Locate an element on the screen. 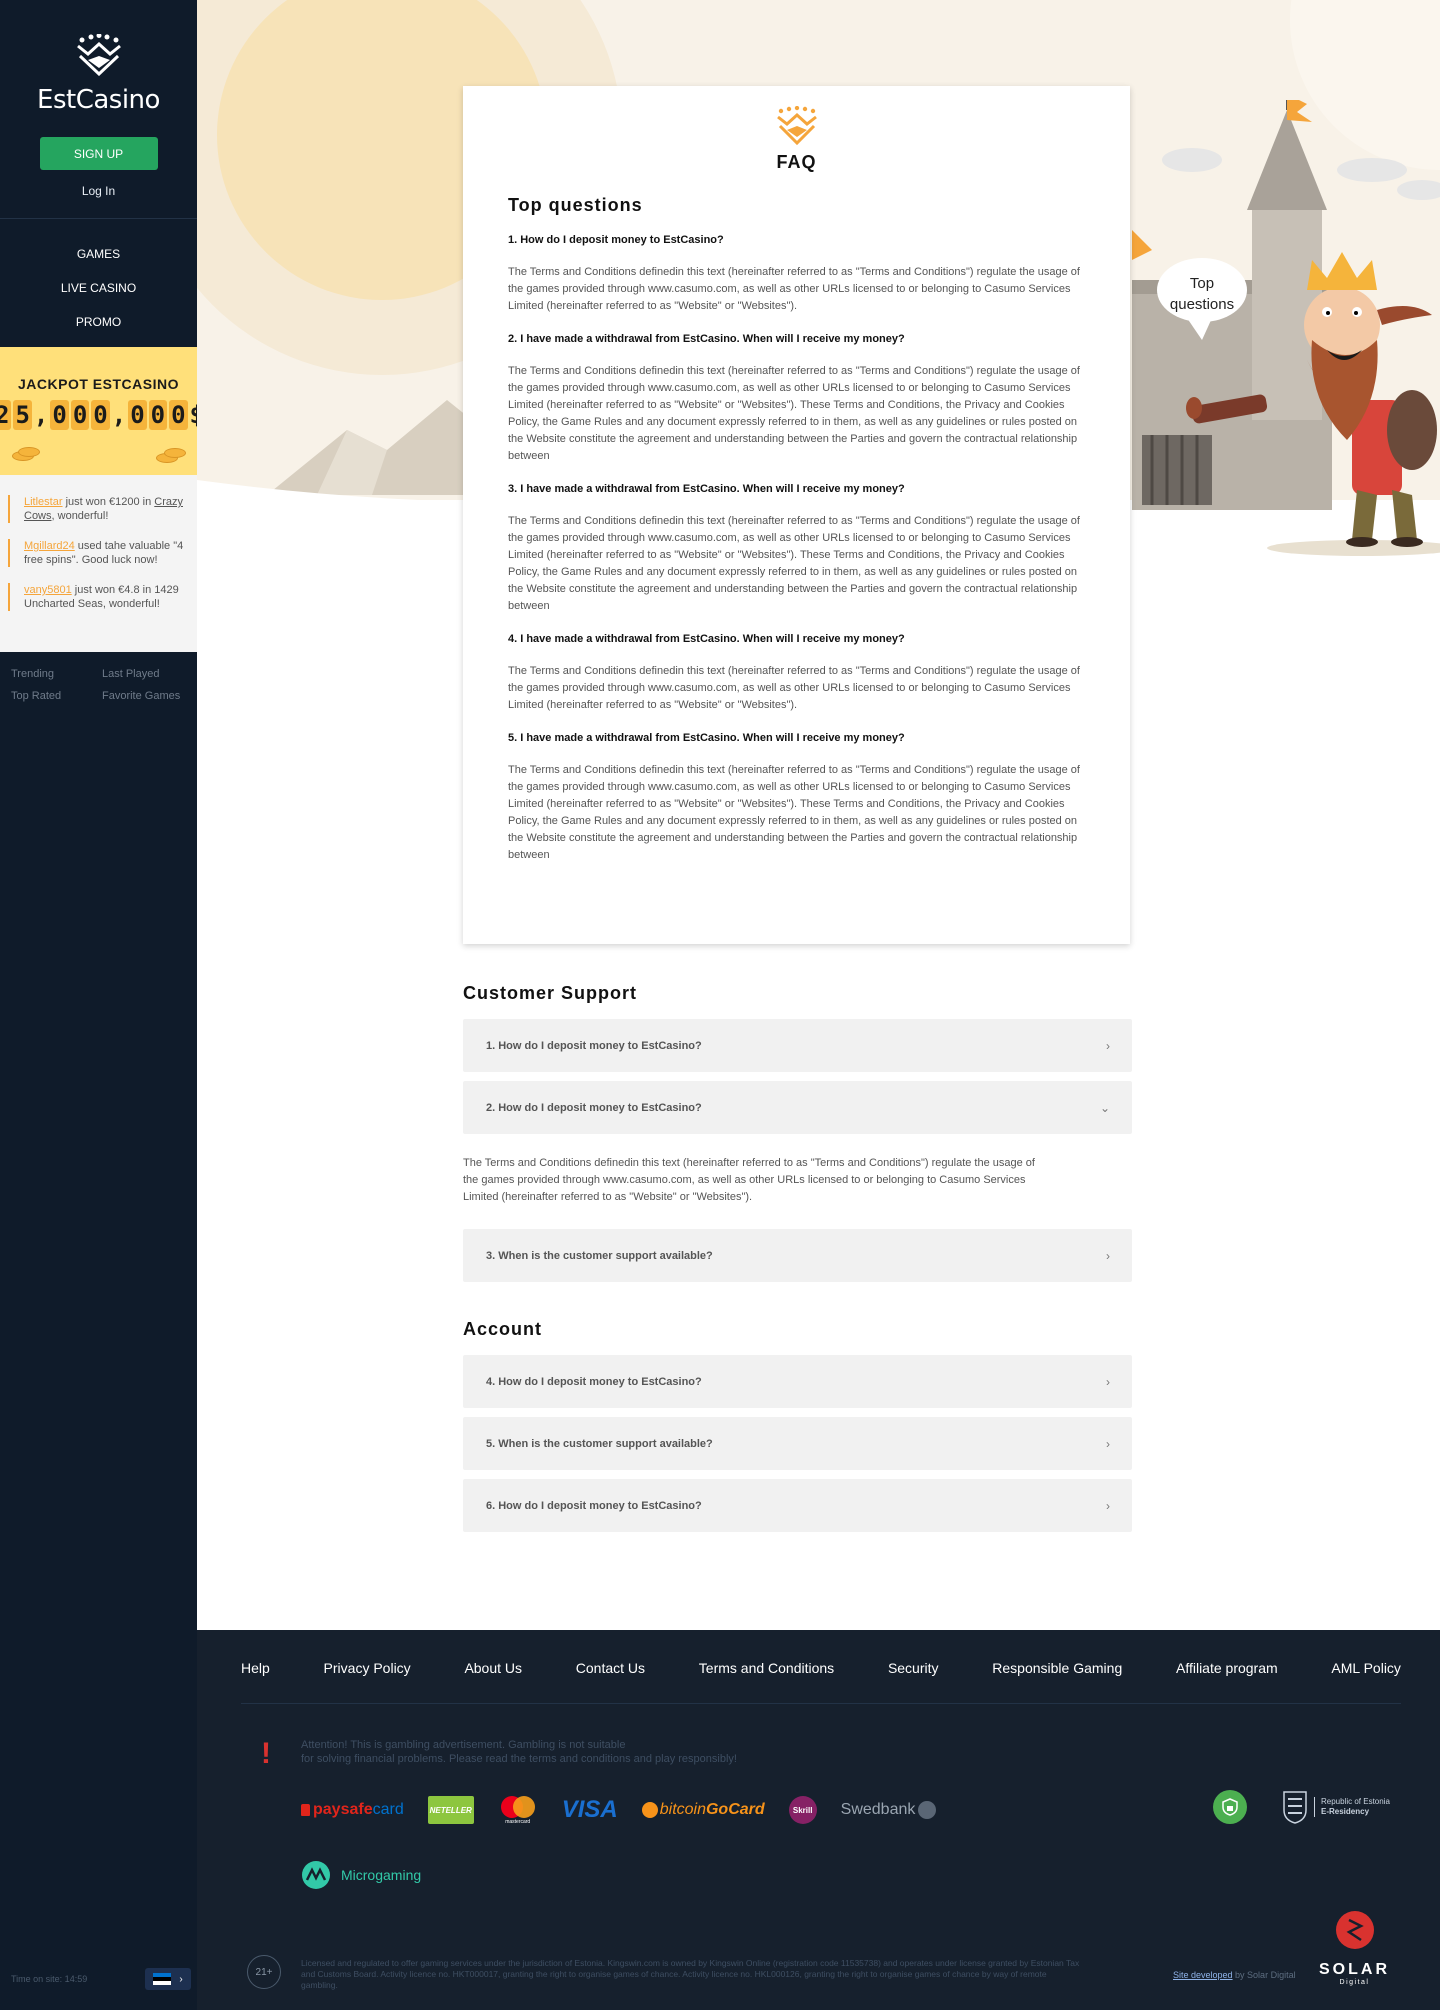  footer-link-responsible-gaming: Responsible Gaming is located at coordinates (1057, 1668).